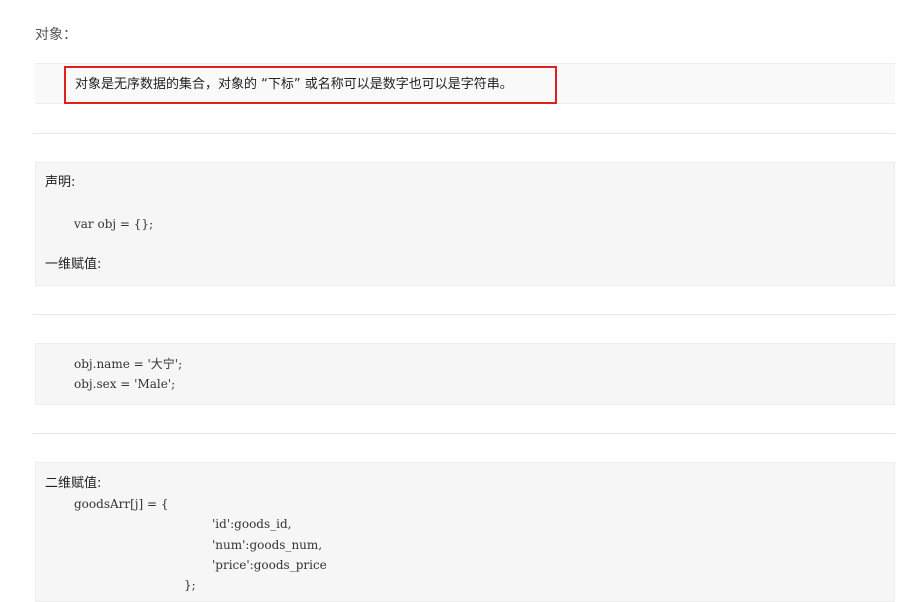 The width and height of the screenshot is (914, 602). Describe the element at coordinates (125, 384) in the screenshot. I see `code-line: obj.sex = 'Male';` at that location.